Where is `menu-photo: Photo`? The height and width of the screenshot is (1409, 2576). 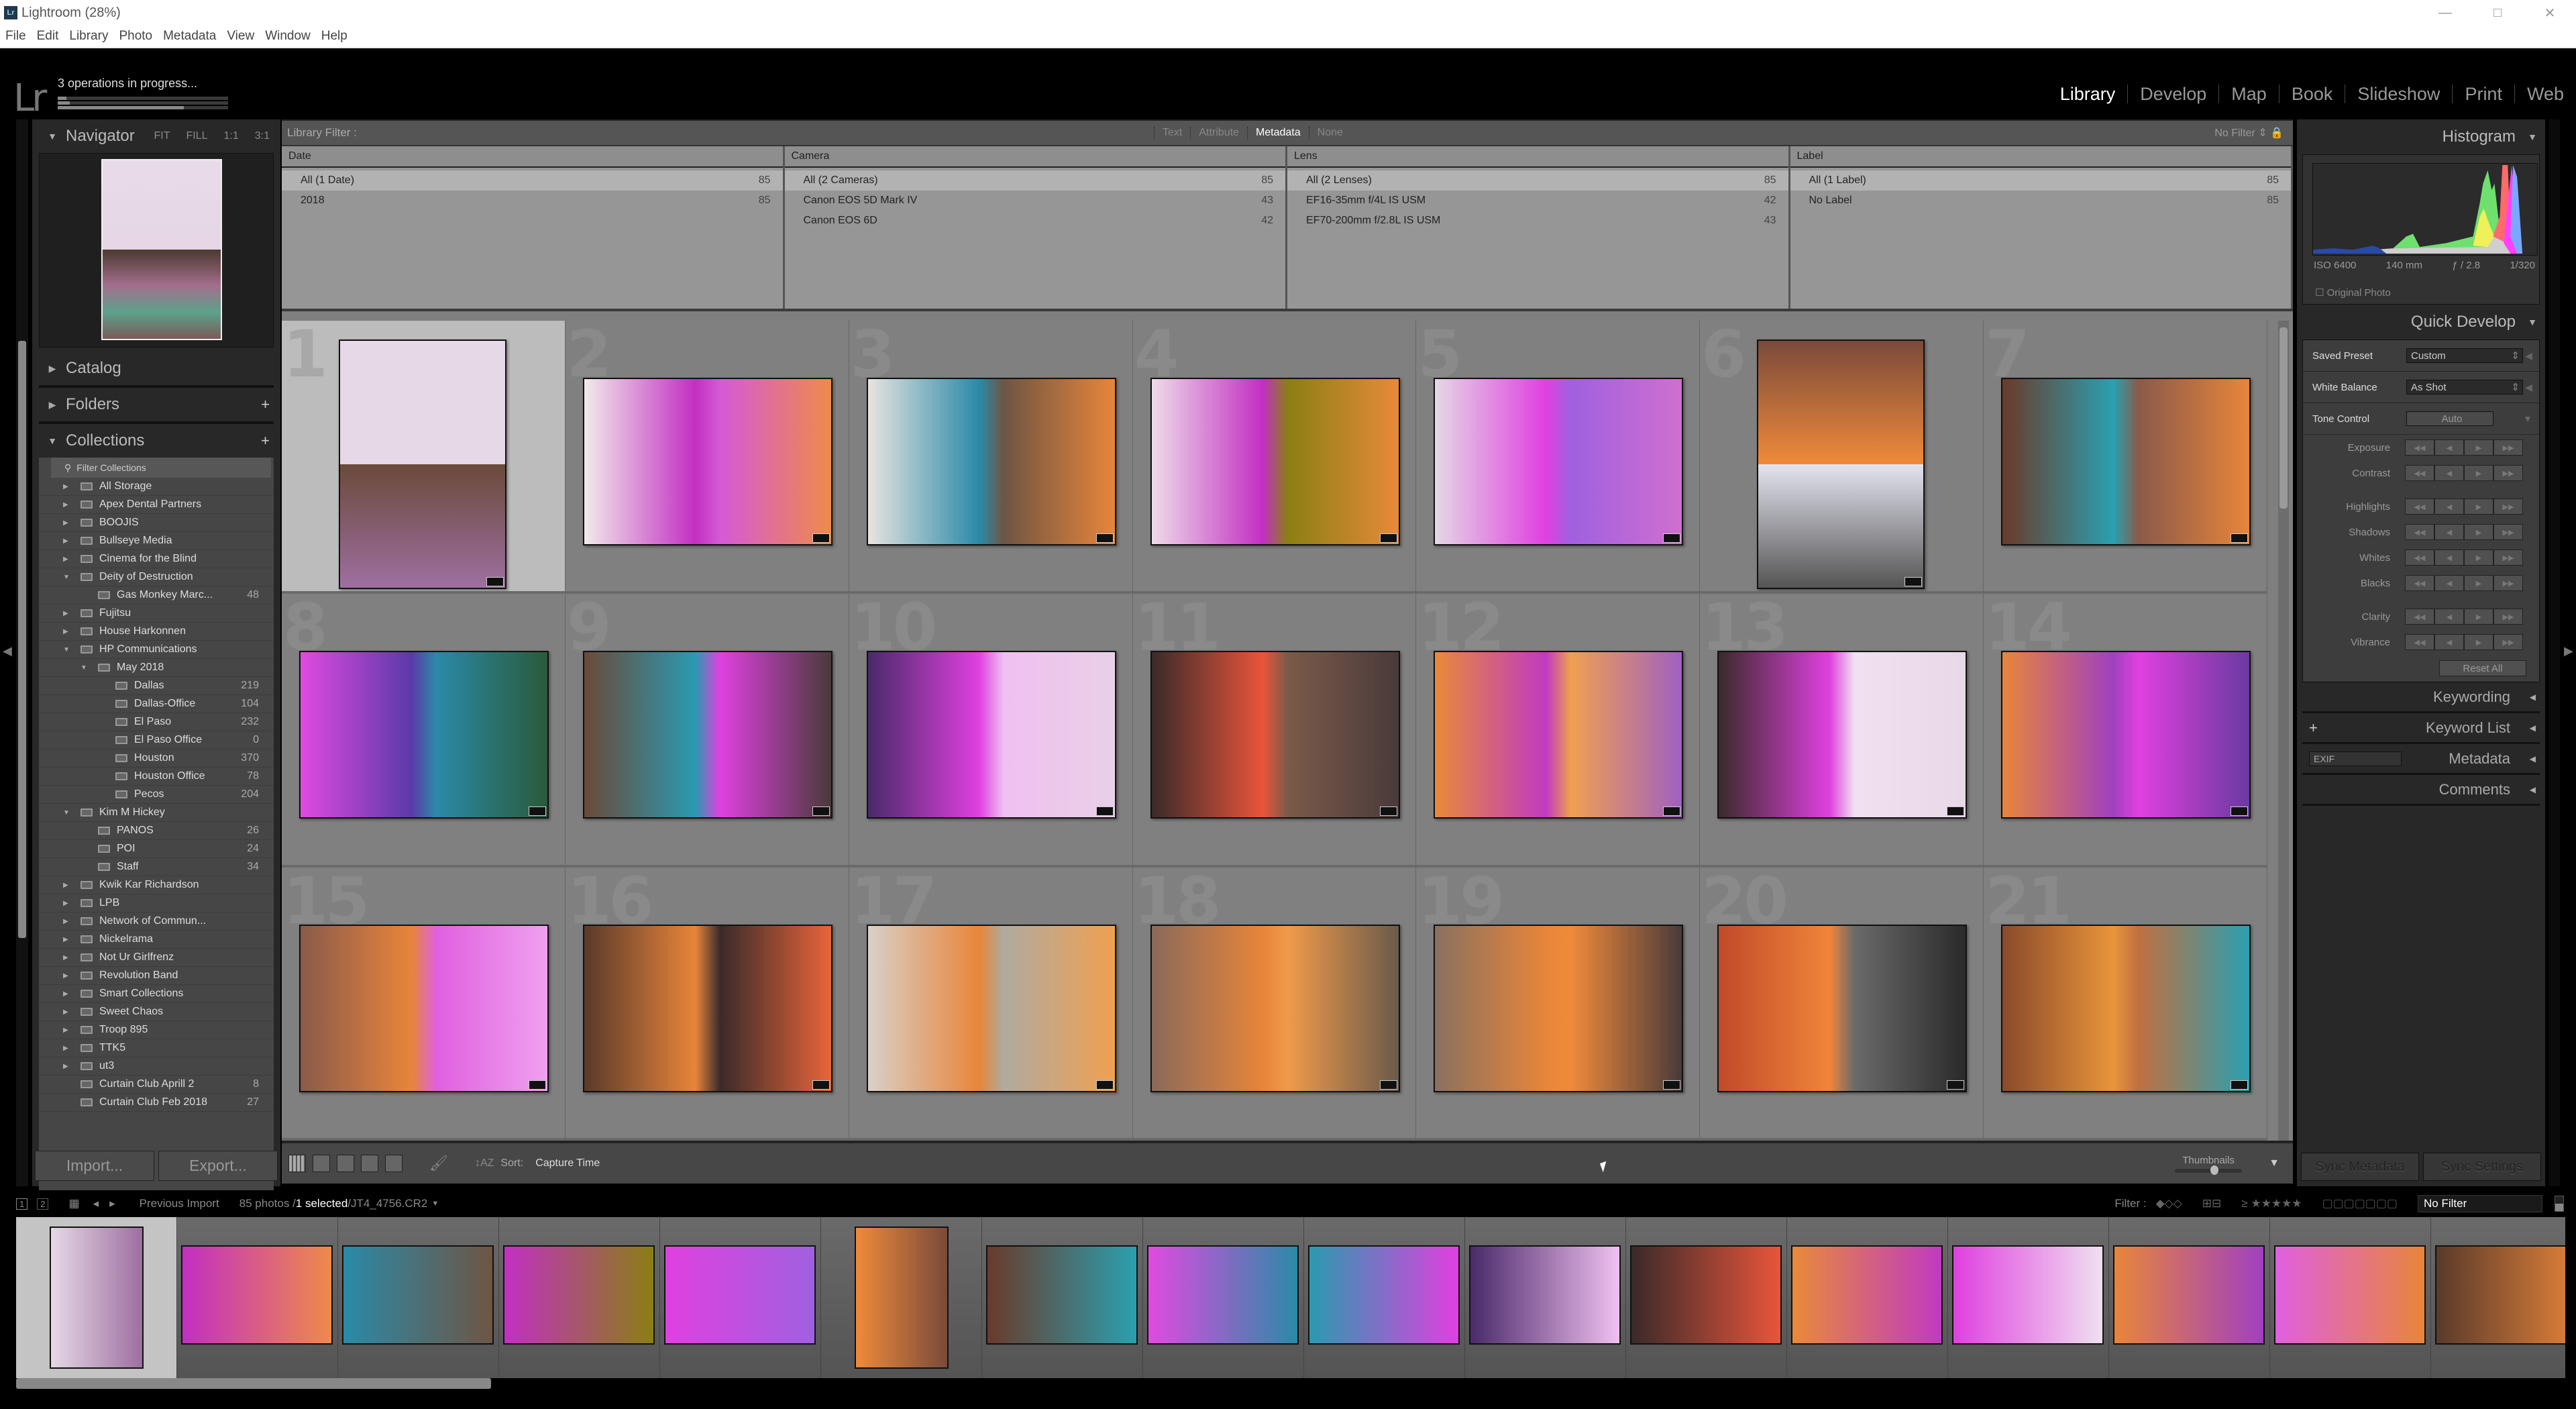
menu-photo: Photo is located at coordinates (135, 36).